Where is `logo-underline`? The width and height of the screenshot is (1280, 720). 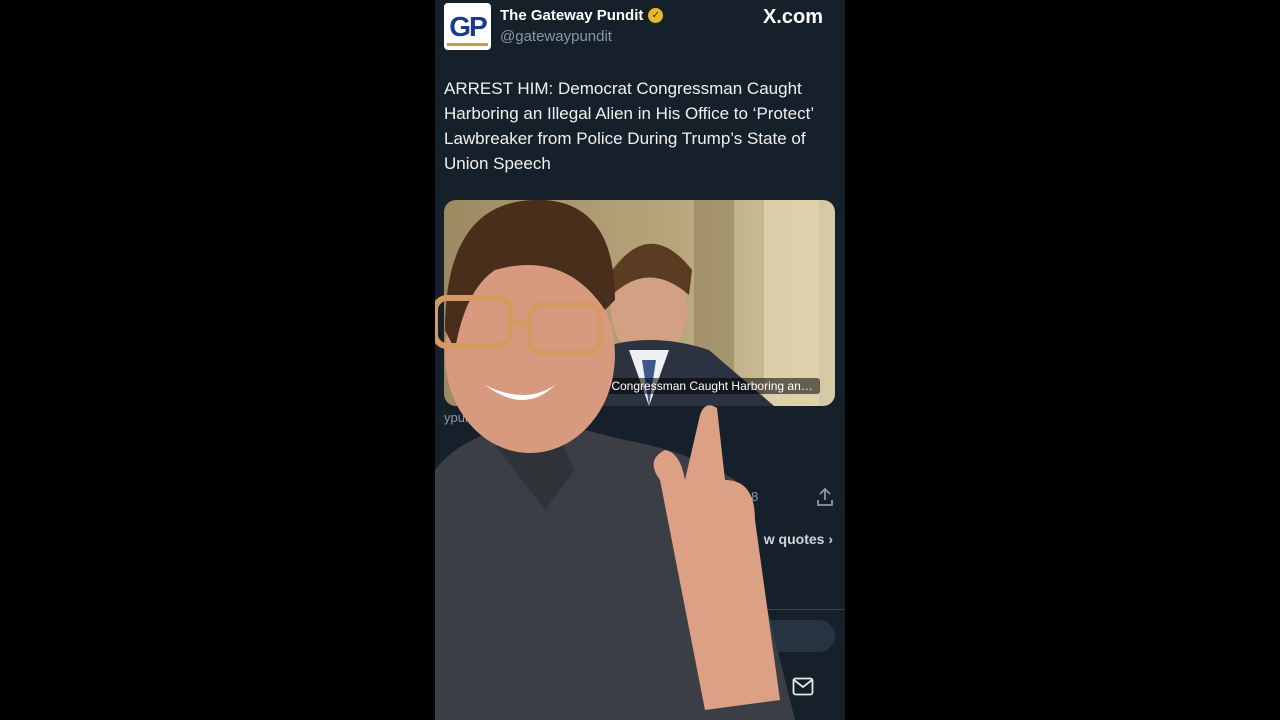 logo-underline is located at coordinates (467, 44).